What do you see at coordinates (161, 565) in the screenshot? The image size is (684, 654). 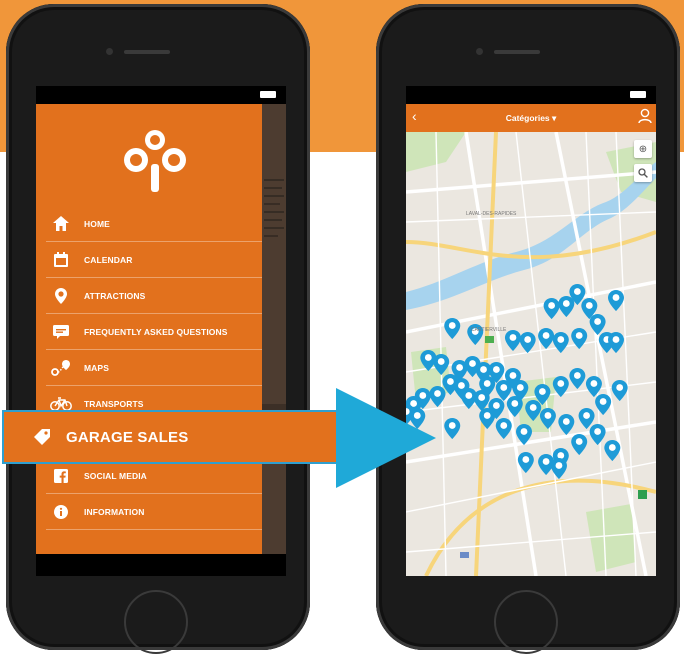 I see `menu-footer` at bounding box center [161, 565].